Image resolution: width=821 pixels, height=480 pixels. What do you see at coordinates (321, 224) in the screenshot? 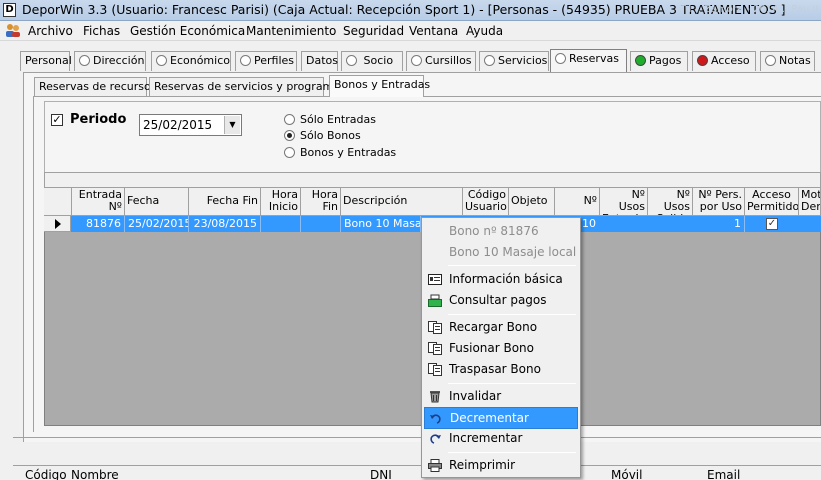
I see `cell-hora-fin` at bounding box center [321, 224].